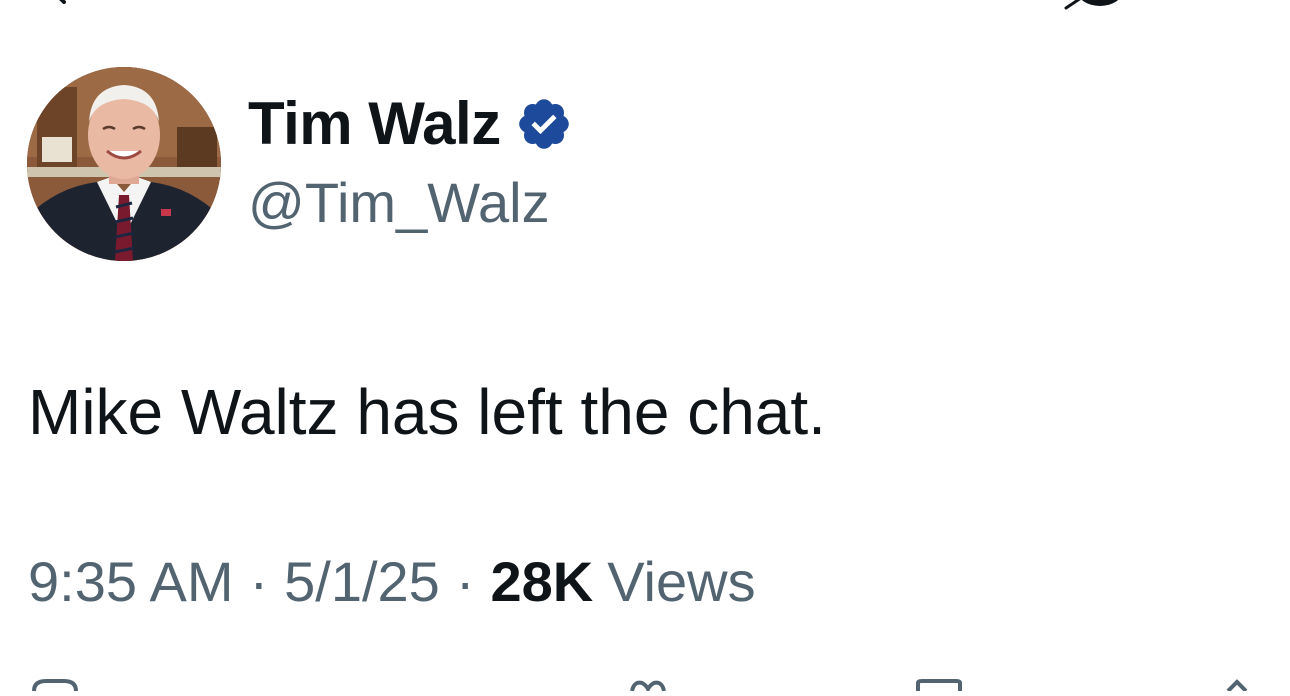  I want to click on user-handle: @Tim_Walz, so click(410, 203).